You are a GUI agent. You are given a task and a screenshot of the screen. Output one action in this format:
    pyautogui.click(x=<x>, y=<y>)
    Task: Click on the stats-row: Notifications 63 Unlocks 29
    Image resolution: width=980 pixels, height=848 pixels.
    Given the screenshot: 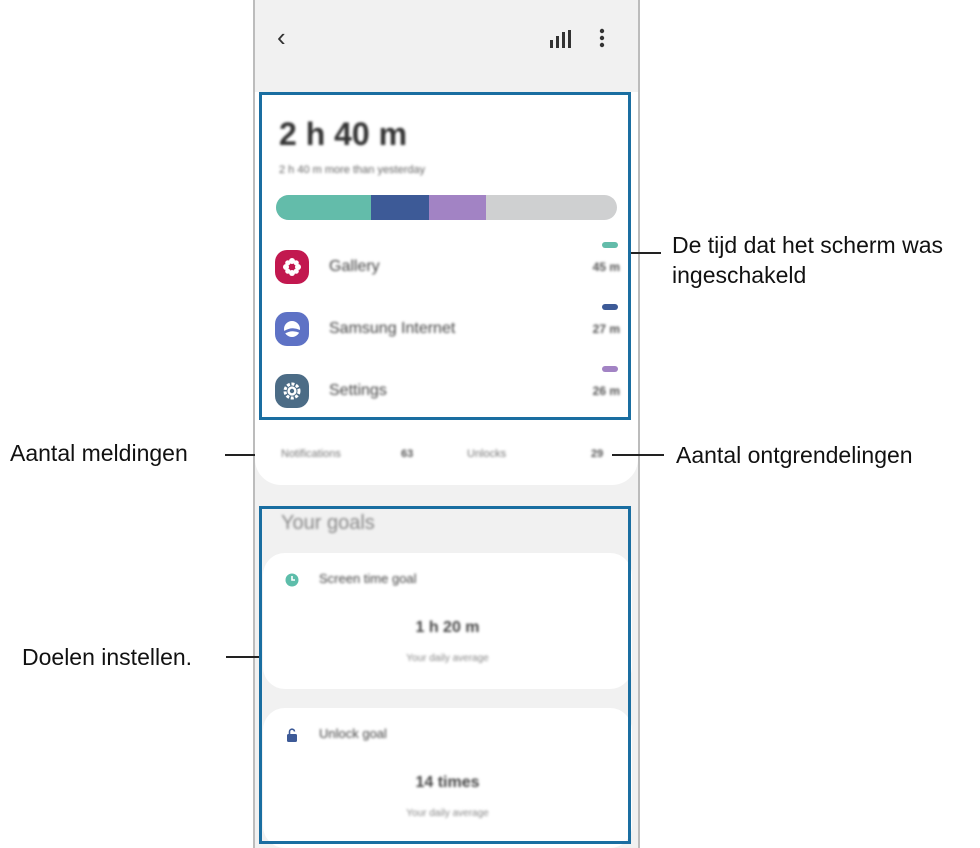 What is the action you would take?
    pyautogui.click(x=446, y=459)
    